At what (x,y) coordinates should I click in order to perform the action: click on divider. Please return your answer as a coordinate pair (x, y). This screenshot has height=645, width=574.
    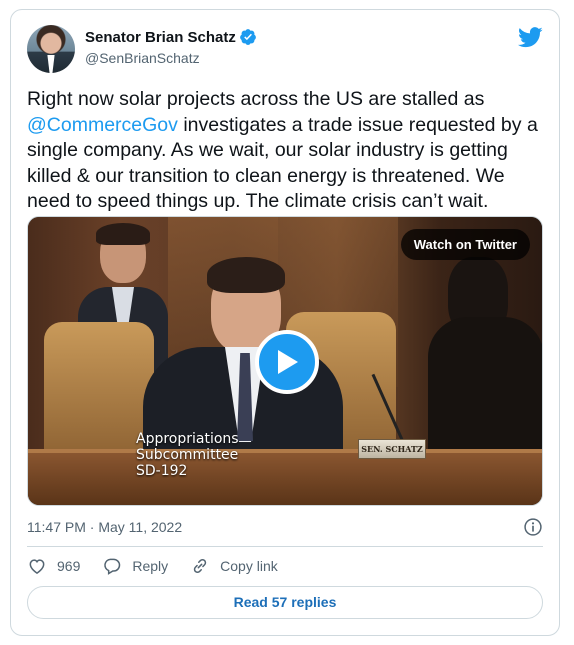
    Looking at the image, I should click on (285, 546).